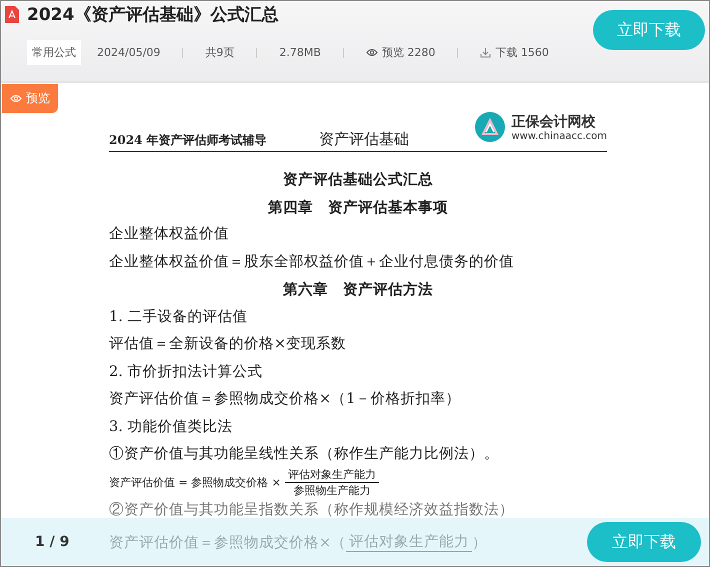 This screenshot has height=567, width=710. Describe the element at coordinates (522, 52) in the screenshot. I see `download-count: 下载 1560` at that location.